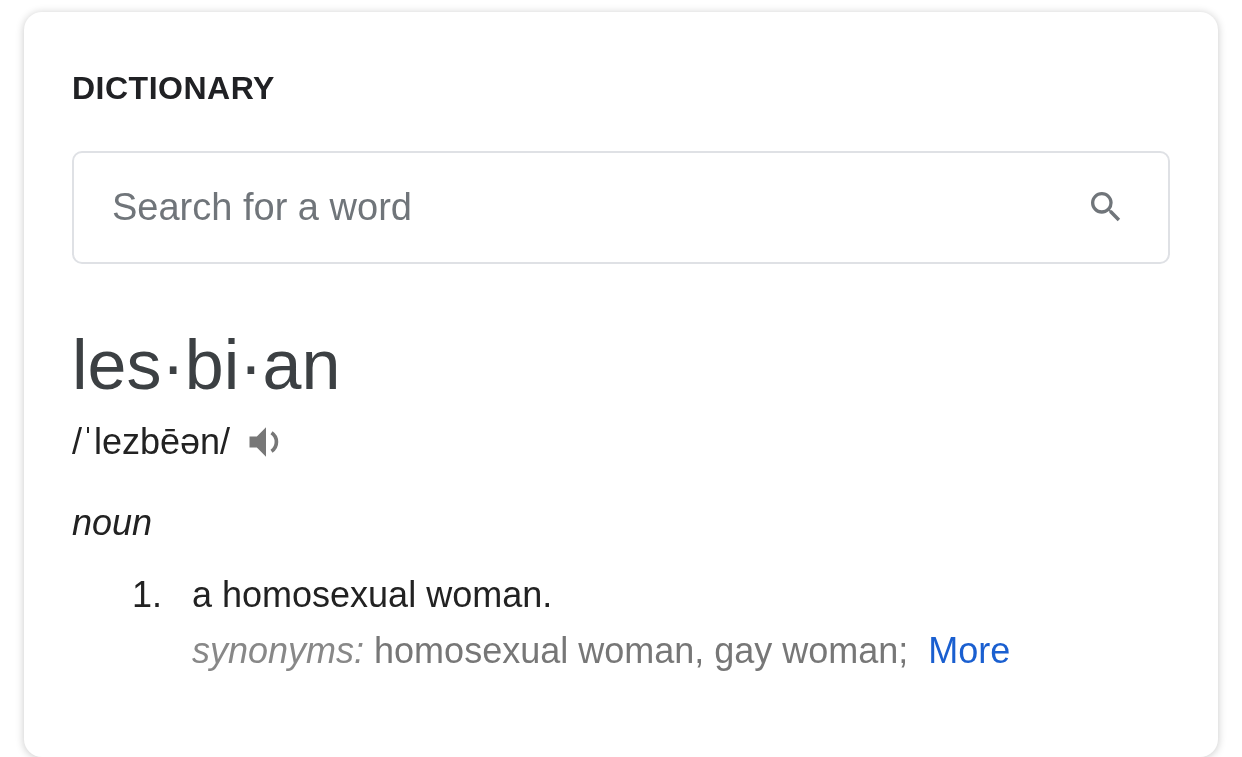  What do you see at coordinates (148, 595) in the screenshot?
I see `sense-number: 1.` at bounding box center [148, 595].